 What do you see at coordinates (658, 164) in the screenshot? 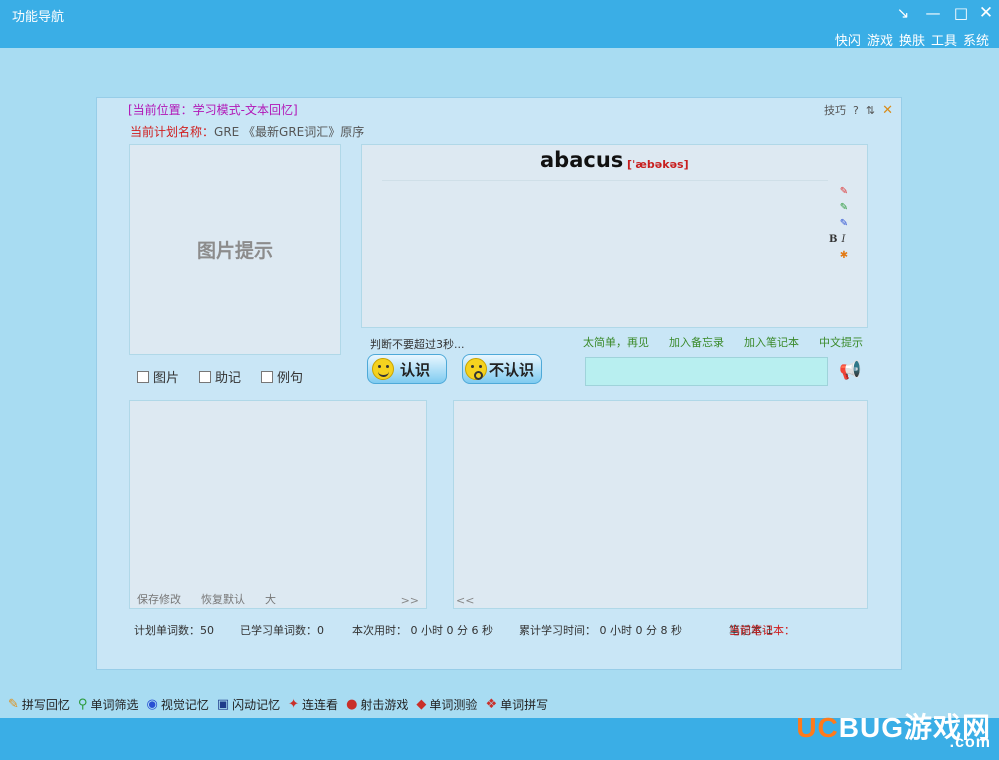
I see `word-phonetic: [ˈæbəkəs]` at bounding box center [658, 164].